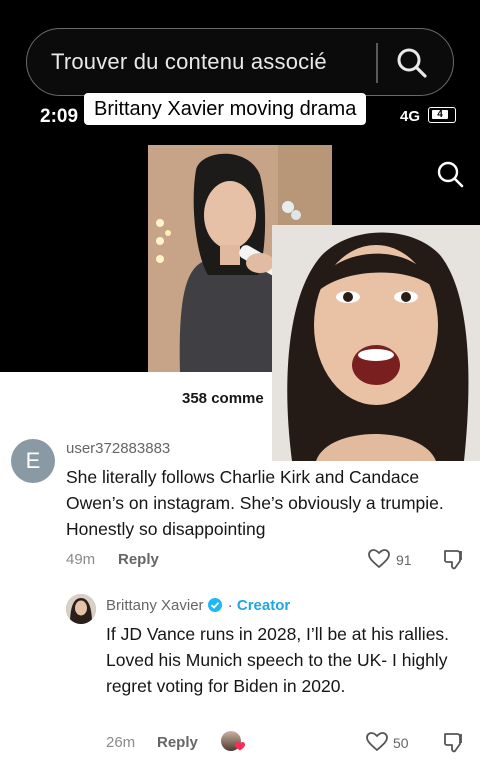 This screenshot has width=480, height=762. What do you see at coordinates (121, 742) in the screenshot?
I see `comment-time: 26m` at bounding box center [121, 742].